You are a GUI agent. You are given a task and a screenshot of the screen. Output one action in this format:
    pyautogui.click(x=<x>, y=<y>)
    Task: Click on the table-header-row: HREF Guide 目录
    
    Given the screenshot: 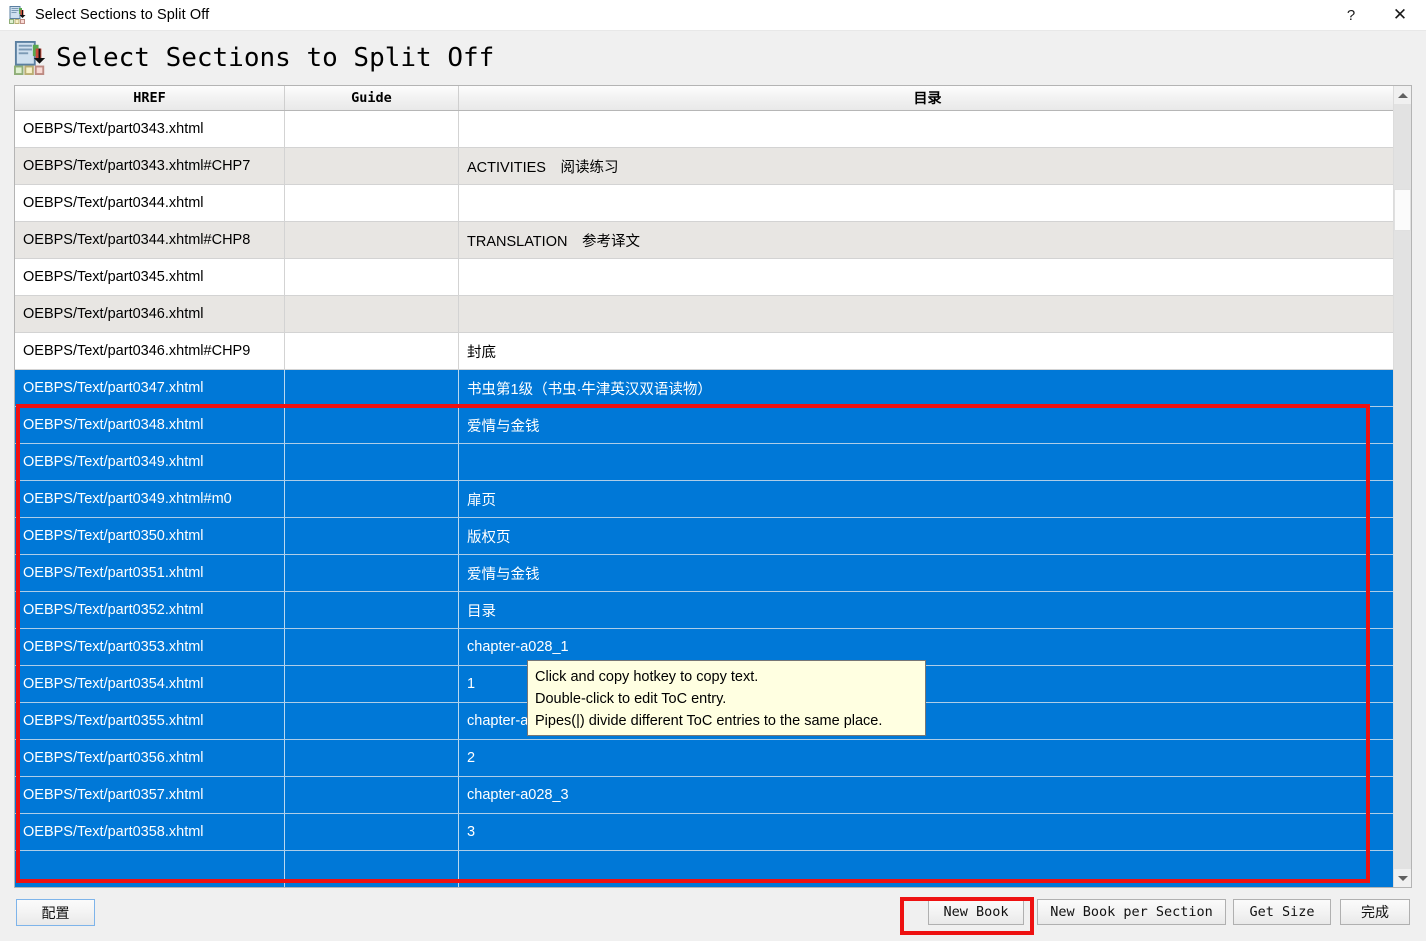 What is the action you would take?
    pyautogui.click(x=713, y=98)
    